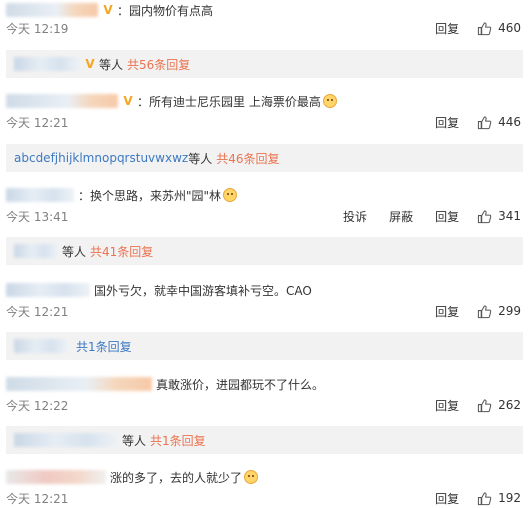 The width and height of the screenshot is (529, 508). Describe the element at coordinates (263, 28) in the screenshot. I see `comment-meta: 今天 12:19 回复 460` at that location.